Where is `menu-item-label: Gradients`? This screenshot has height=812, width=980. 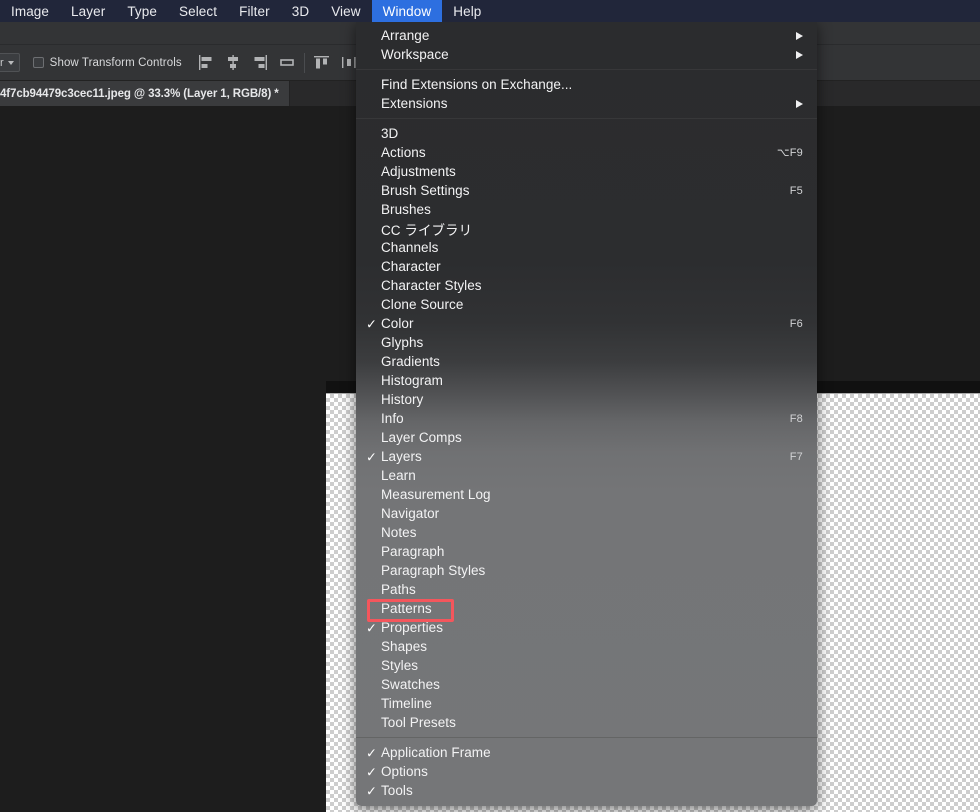 menu-item-label: Gradients is located at coordinates (410, 361).